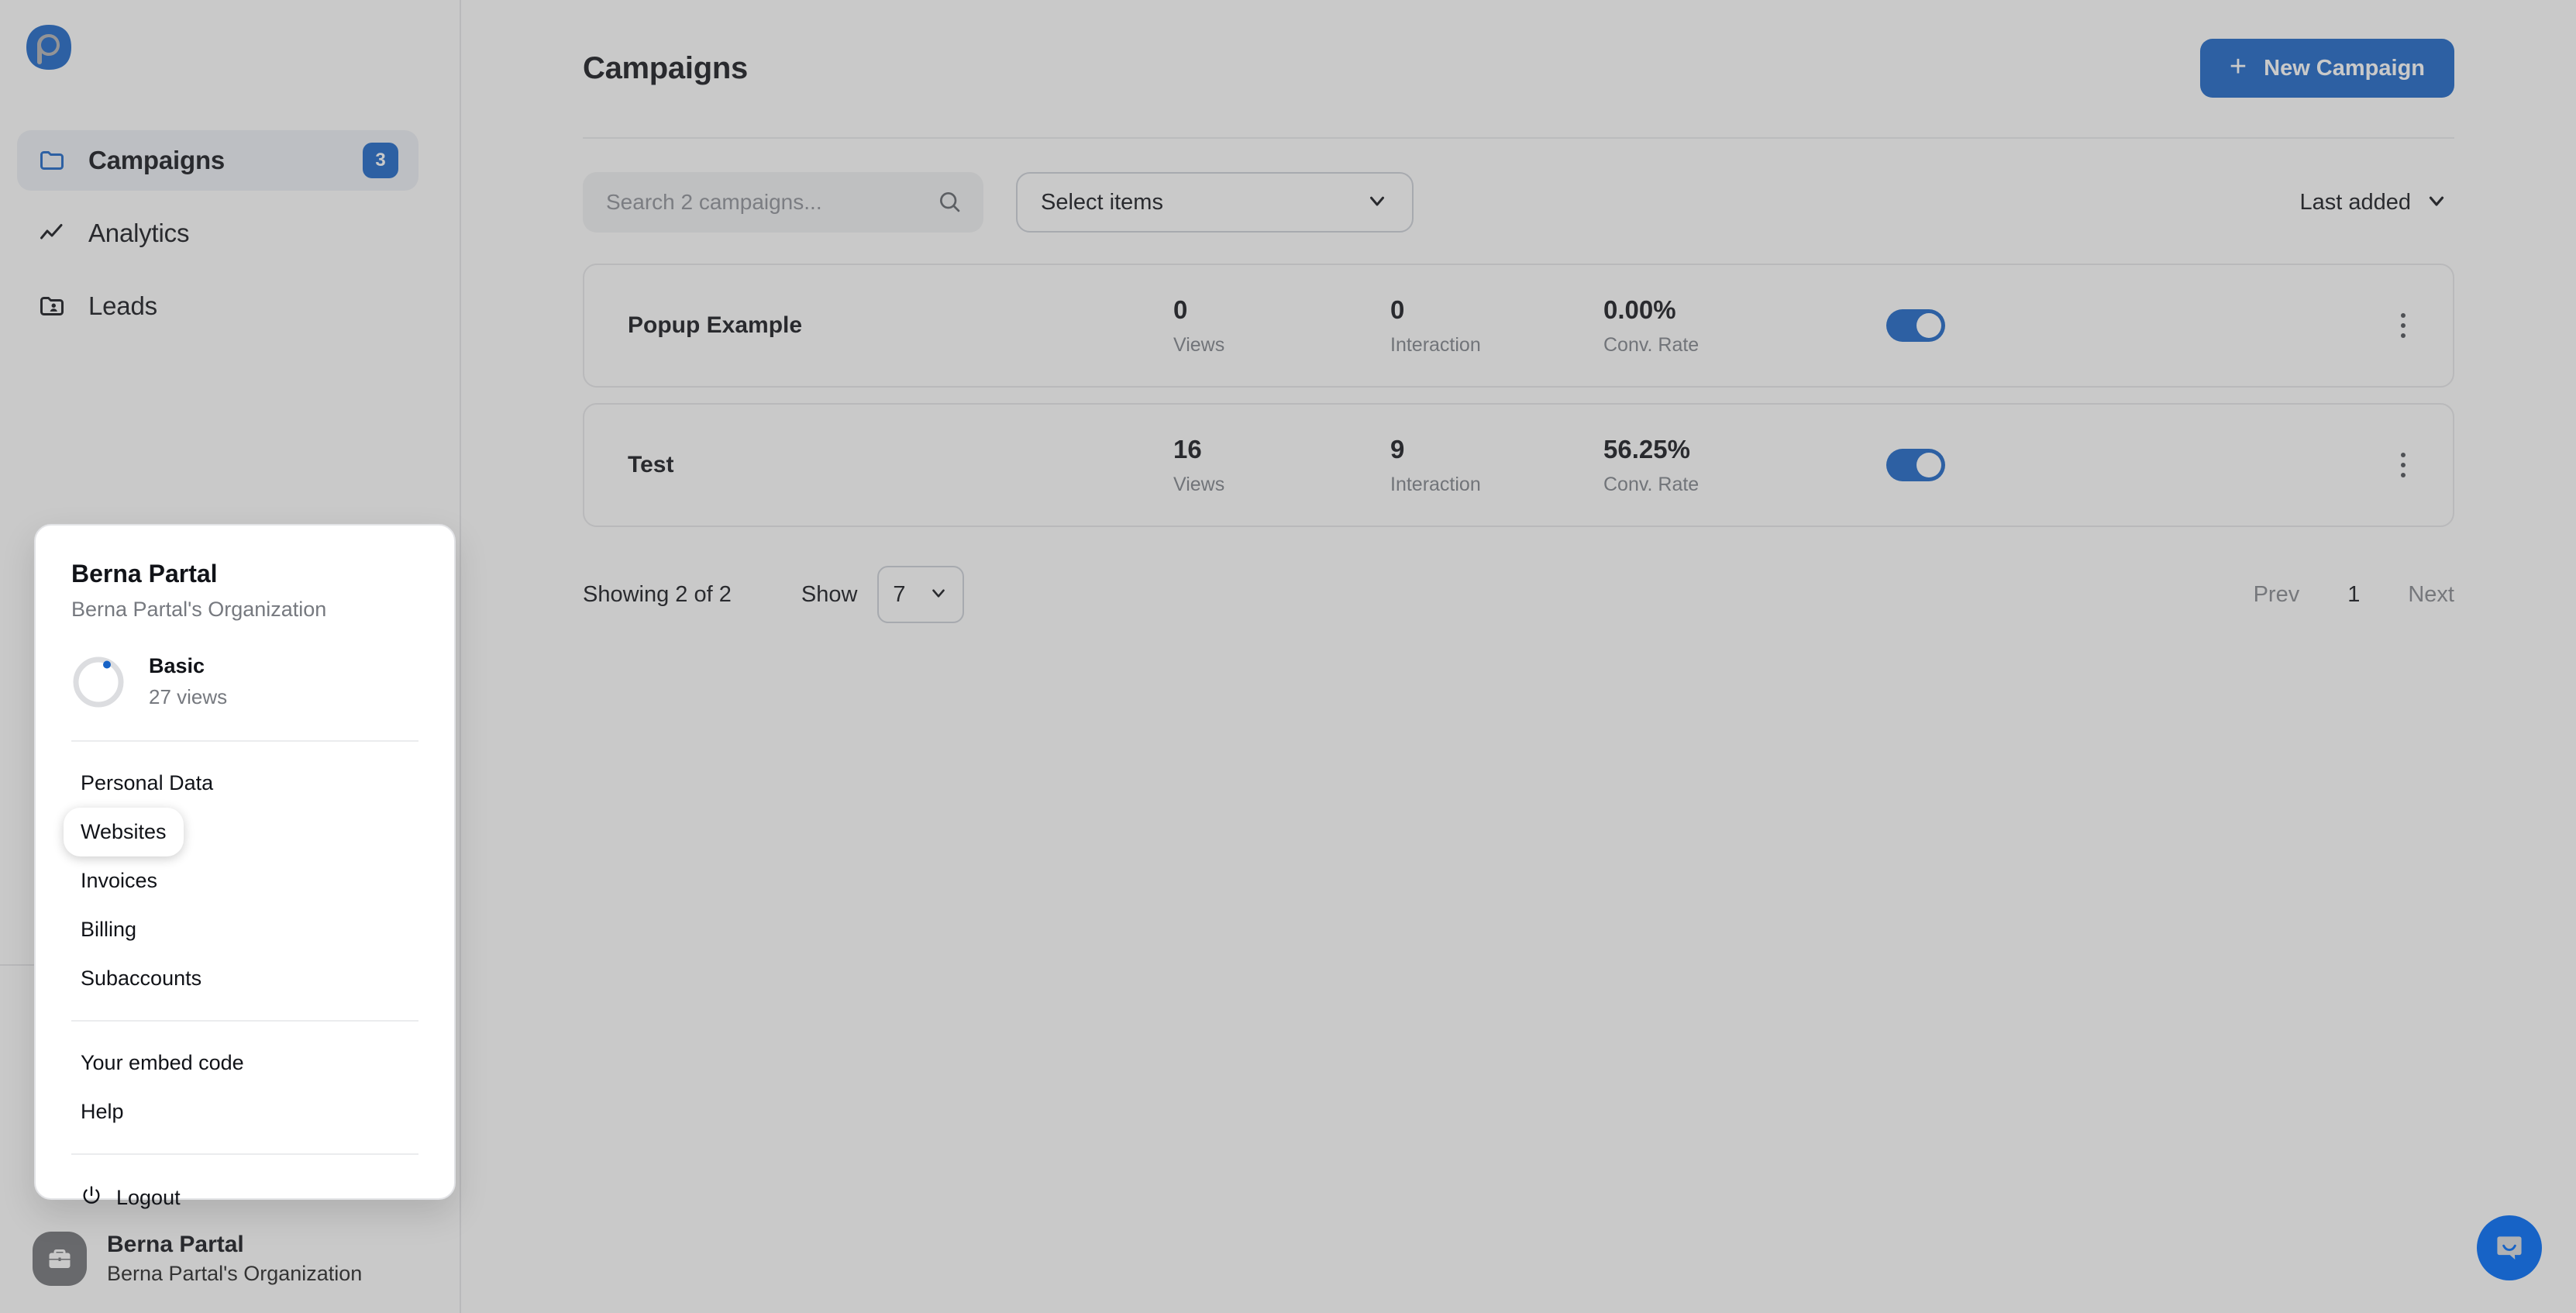 The width and height of the screenshot is (2576, 1313). I want to click on metric-views: 0 Views, so click(1198, 326).